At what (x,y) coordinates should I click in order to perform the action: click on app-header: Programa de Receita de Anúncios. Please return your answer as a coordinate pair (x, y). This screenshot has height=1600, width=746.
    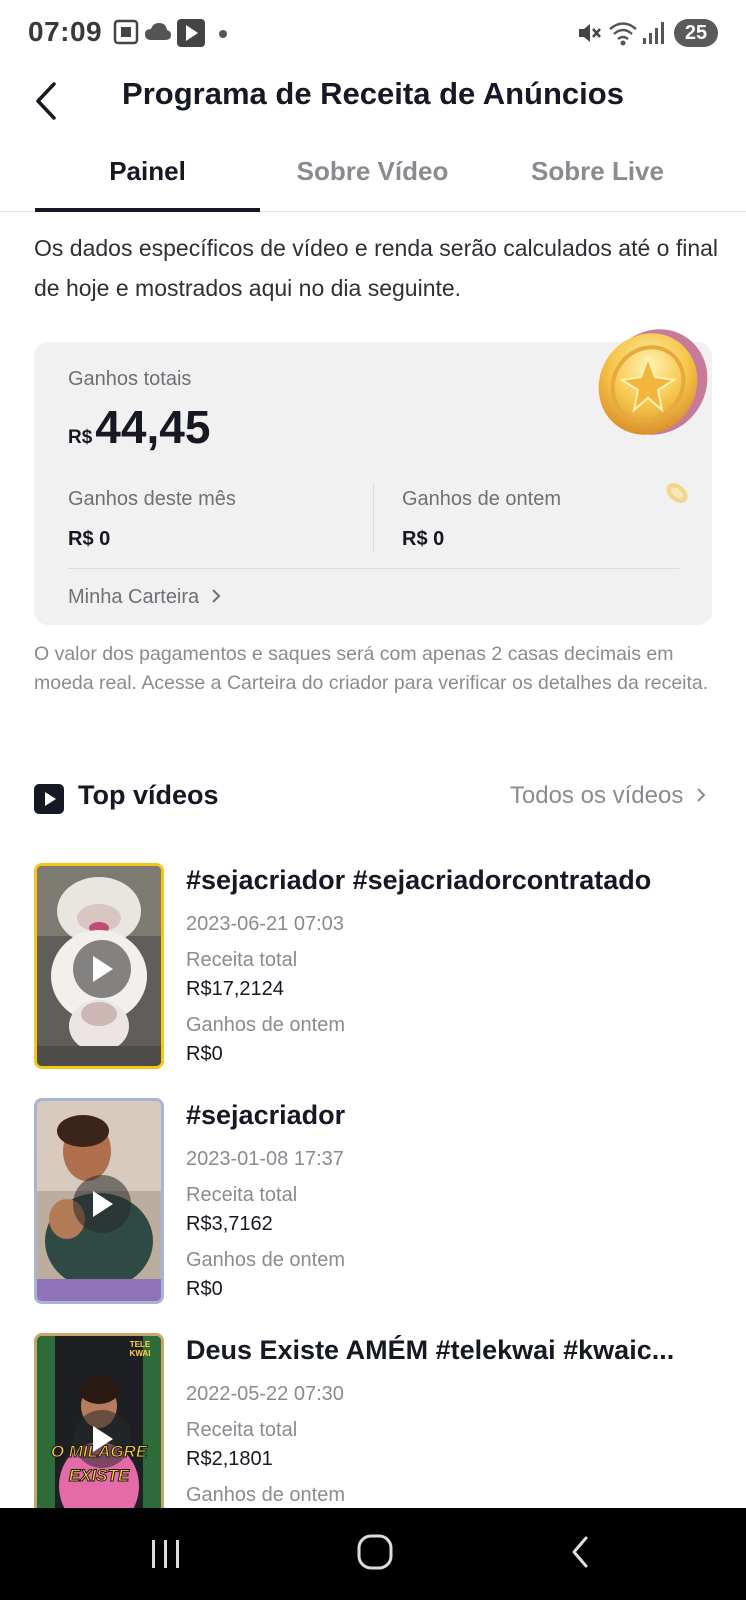
    Looking at the image, I should click on (373, 111).